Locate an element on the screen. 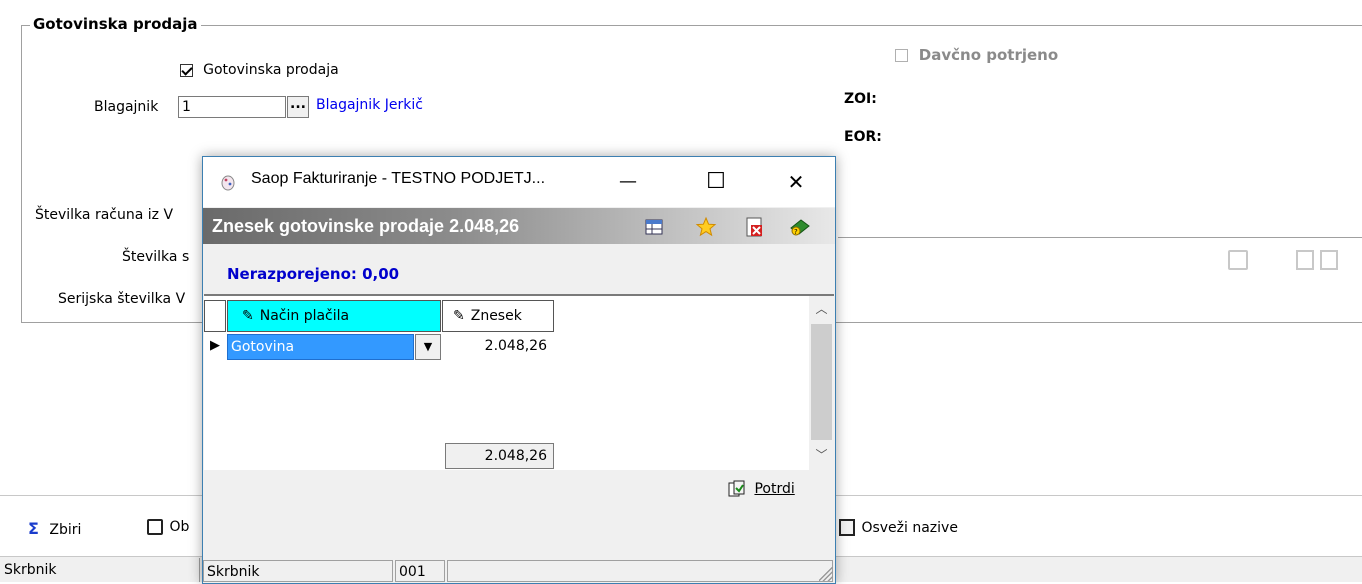  dialog-header-title: Znesek gotovinske prodaje 2.048,26 is located at coordinates (366, 226).